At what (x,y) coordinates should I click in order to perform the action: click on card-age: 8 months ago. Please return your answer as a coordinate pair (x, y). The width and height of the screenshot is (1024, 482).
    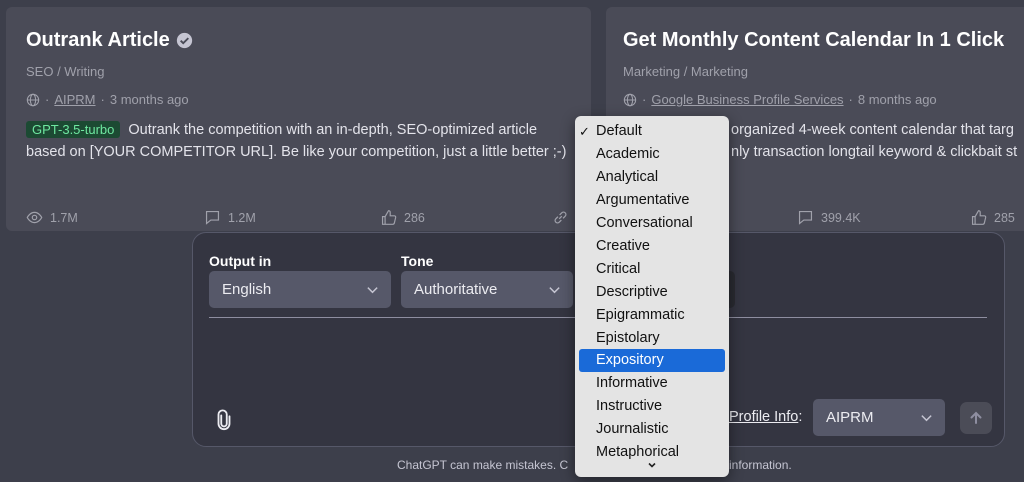
    Looking at the image, I should click on (897, 99).